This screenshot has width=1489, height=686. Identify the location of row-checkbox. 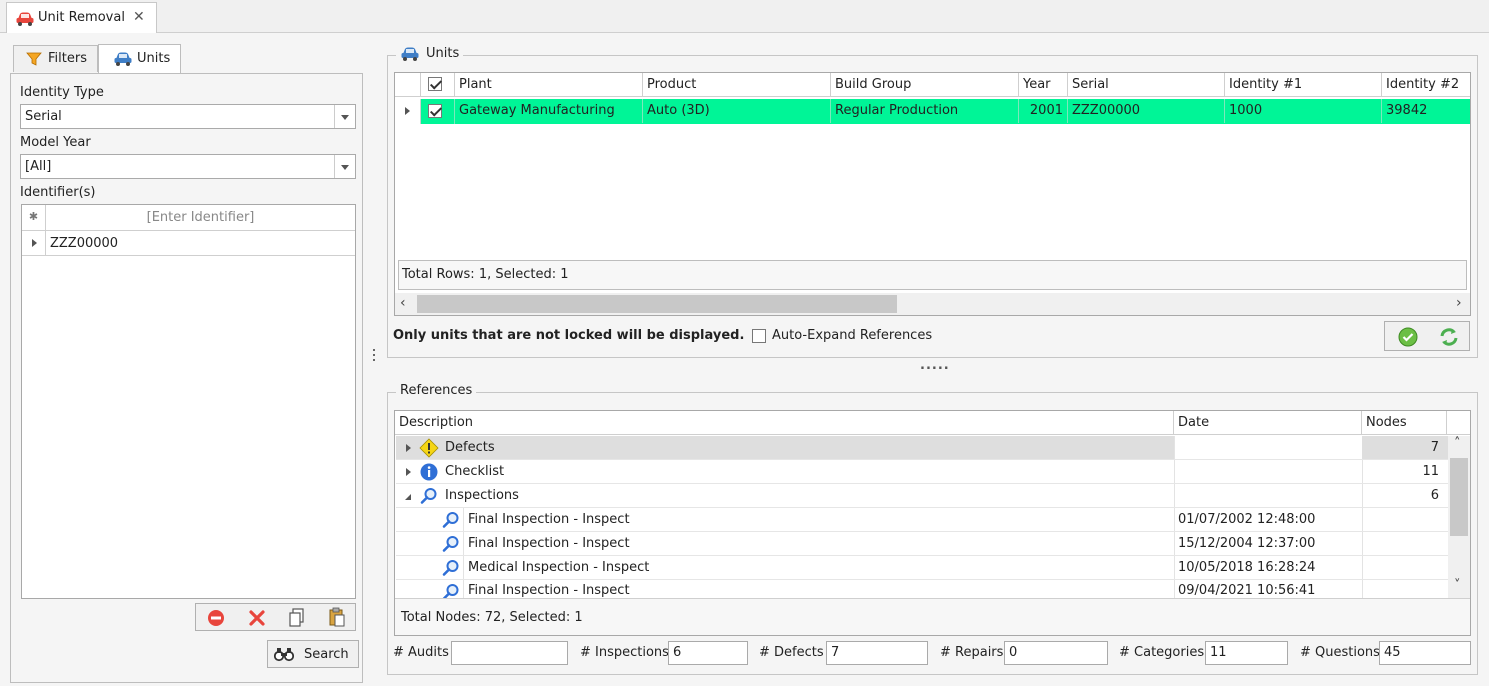
(435, 111).